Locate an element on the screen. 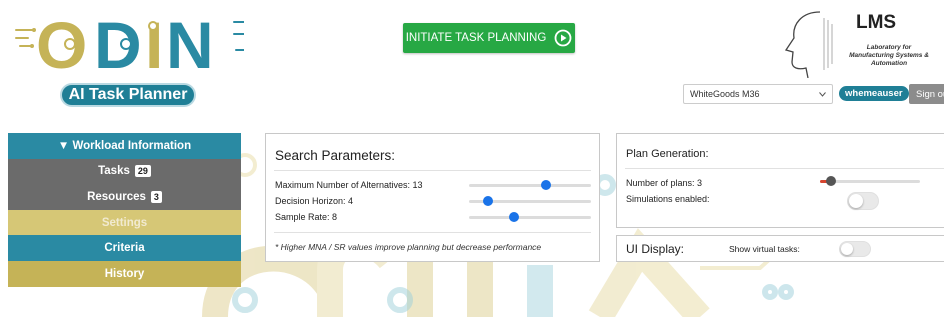 The width and height of the screenshot is (944, 317). decision-horizon-slider is located at coordinates (530, 201).